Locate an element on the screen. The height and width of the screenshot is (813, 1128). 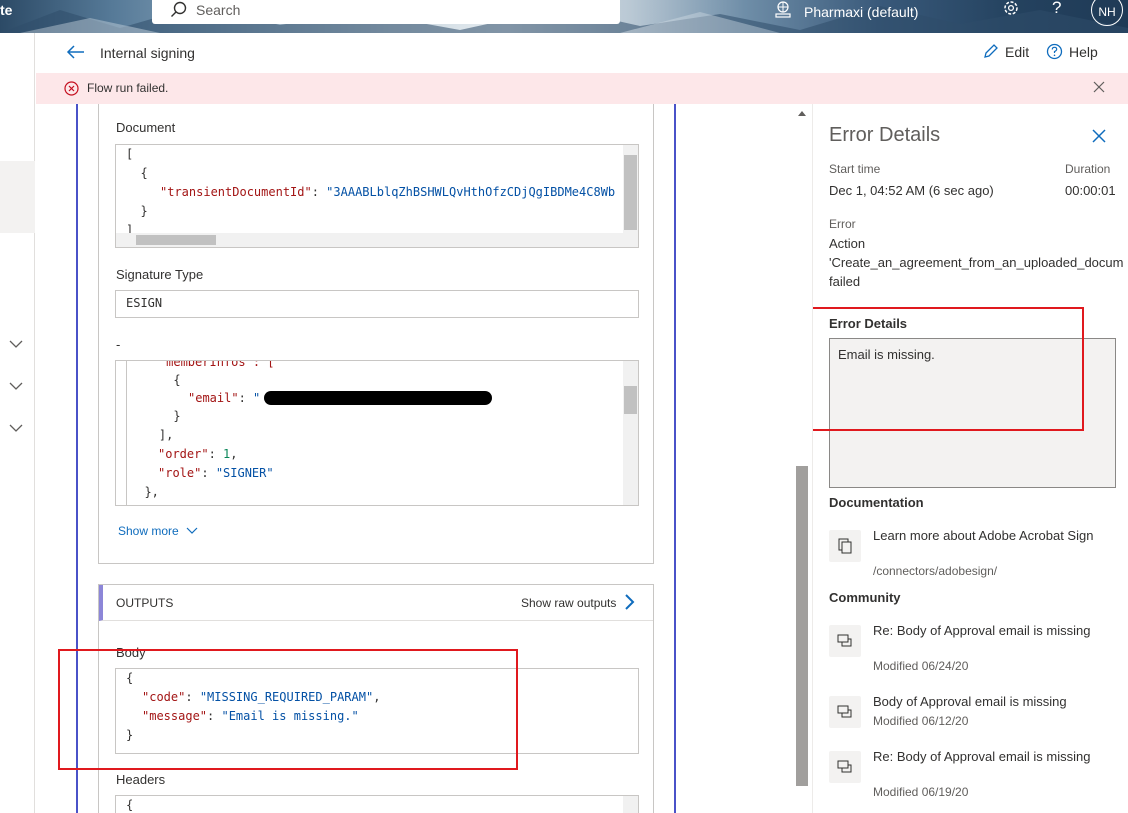
search-icon is located at coordinates (179, 9).